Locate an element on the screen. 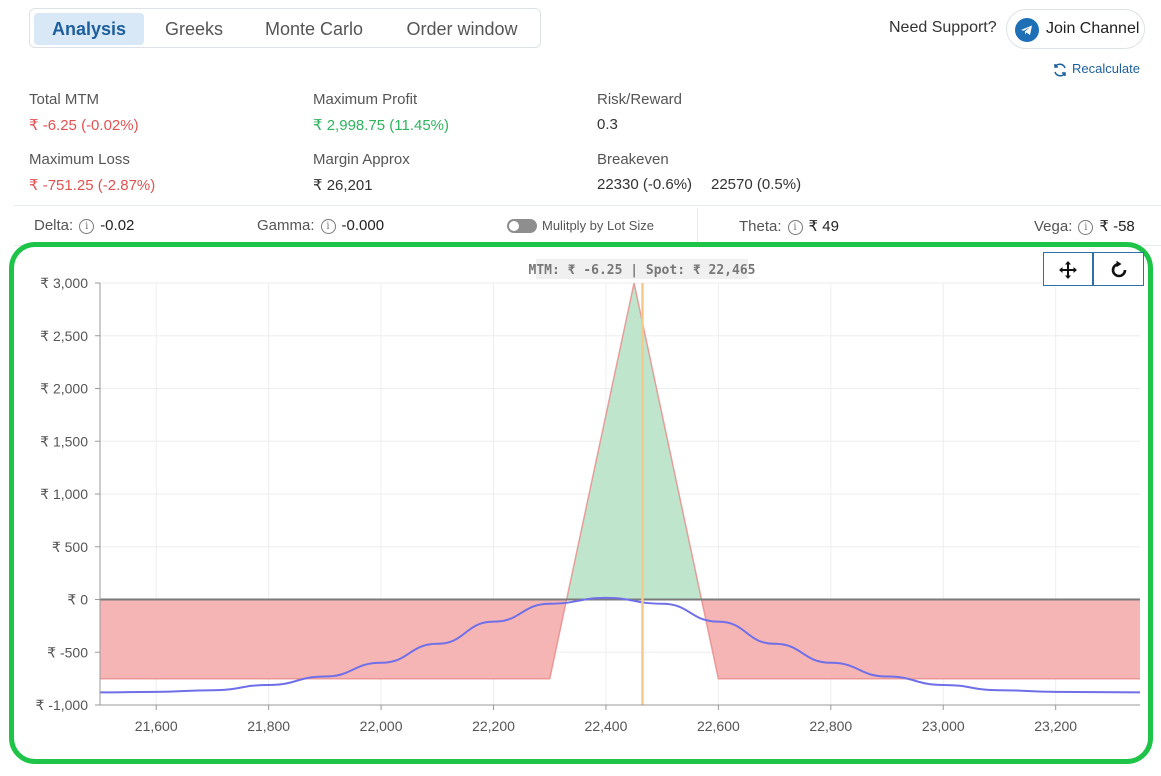 Image resolution: width=1161 pixels, height=776 pixels. move-icon is located at coordinates (1068, 269).